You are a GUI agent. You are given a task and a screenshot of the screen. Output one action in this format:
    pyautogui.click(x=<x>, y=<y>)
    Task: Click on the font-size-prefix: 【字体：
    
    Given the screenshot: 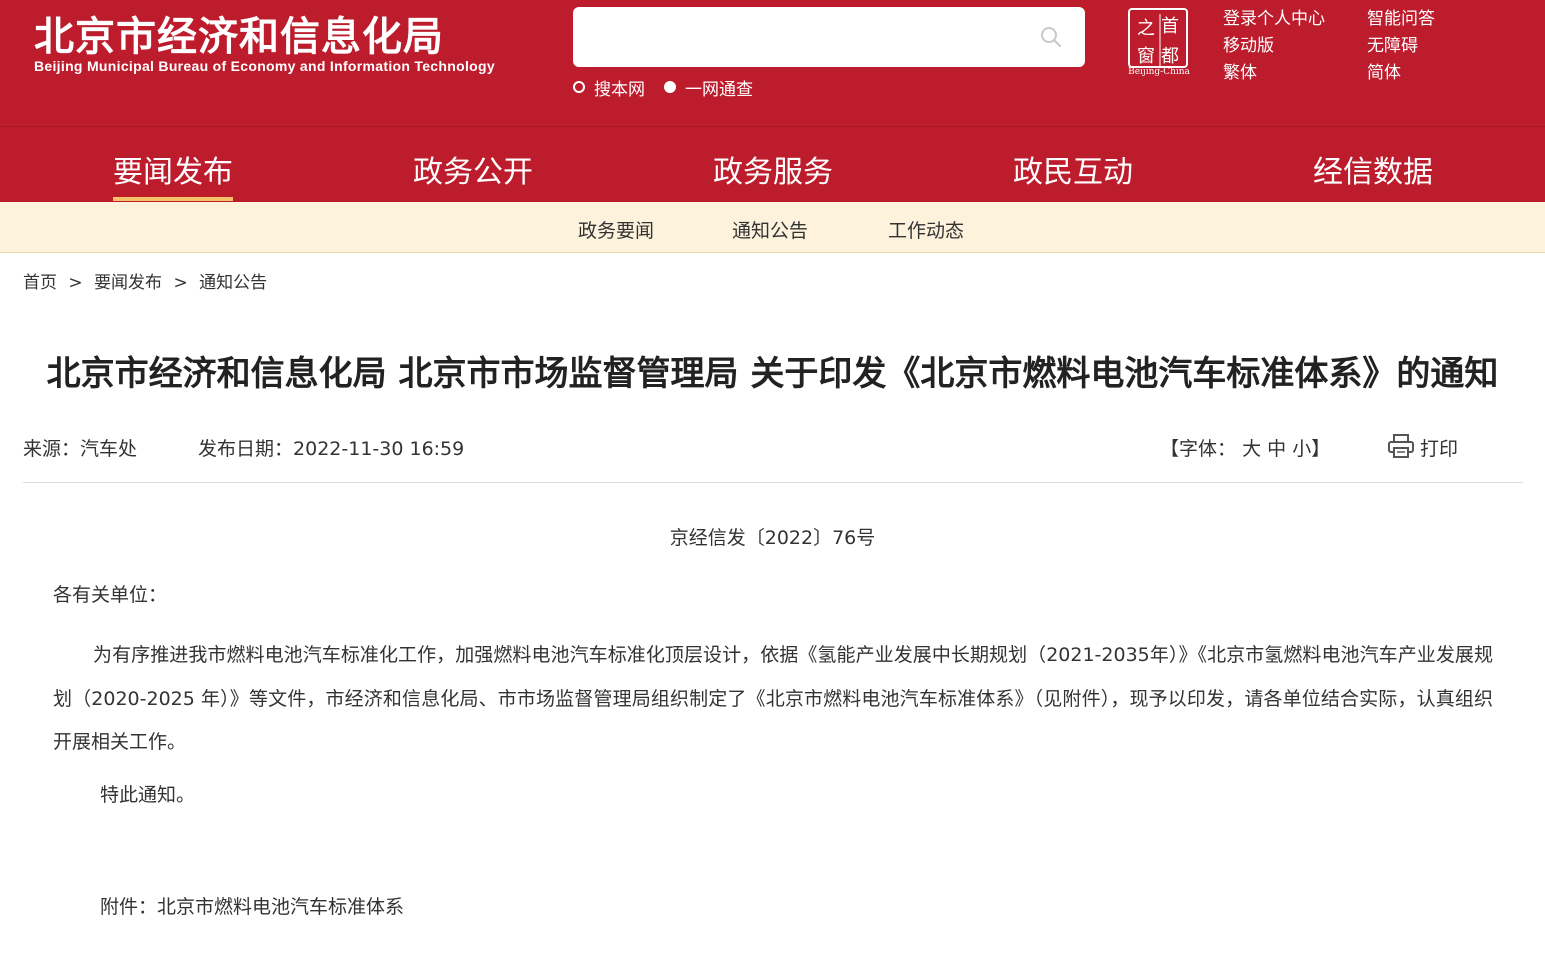 What is the action you would take?
    pyautogui.click(x=1198, y=449)
    